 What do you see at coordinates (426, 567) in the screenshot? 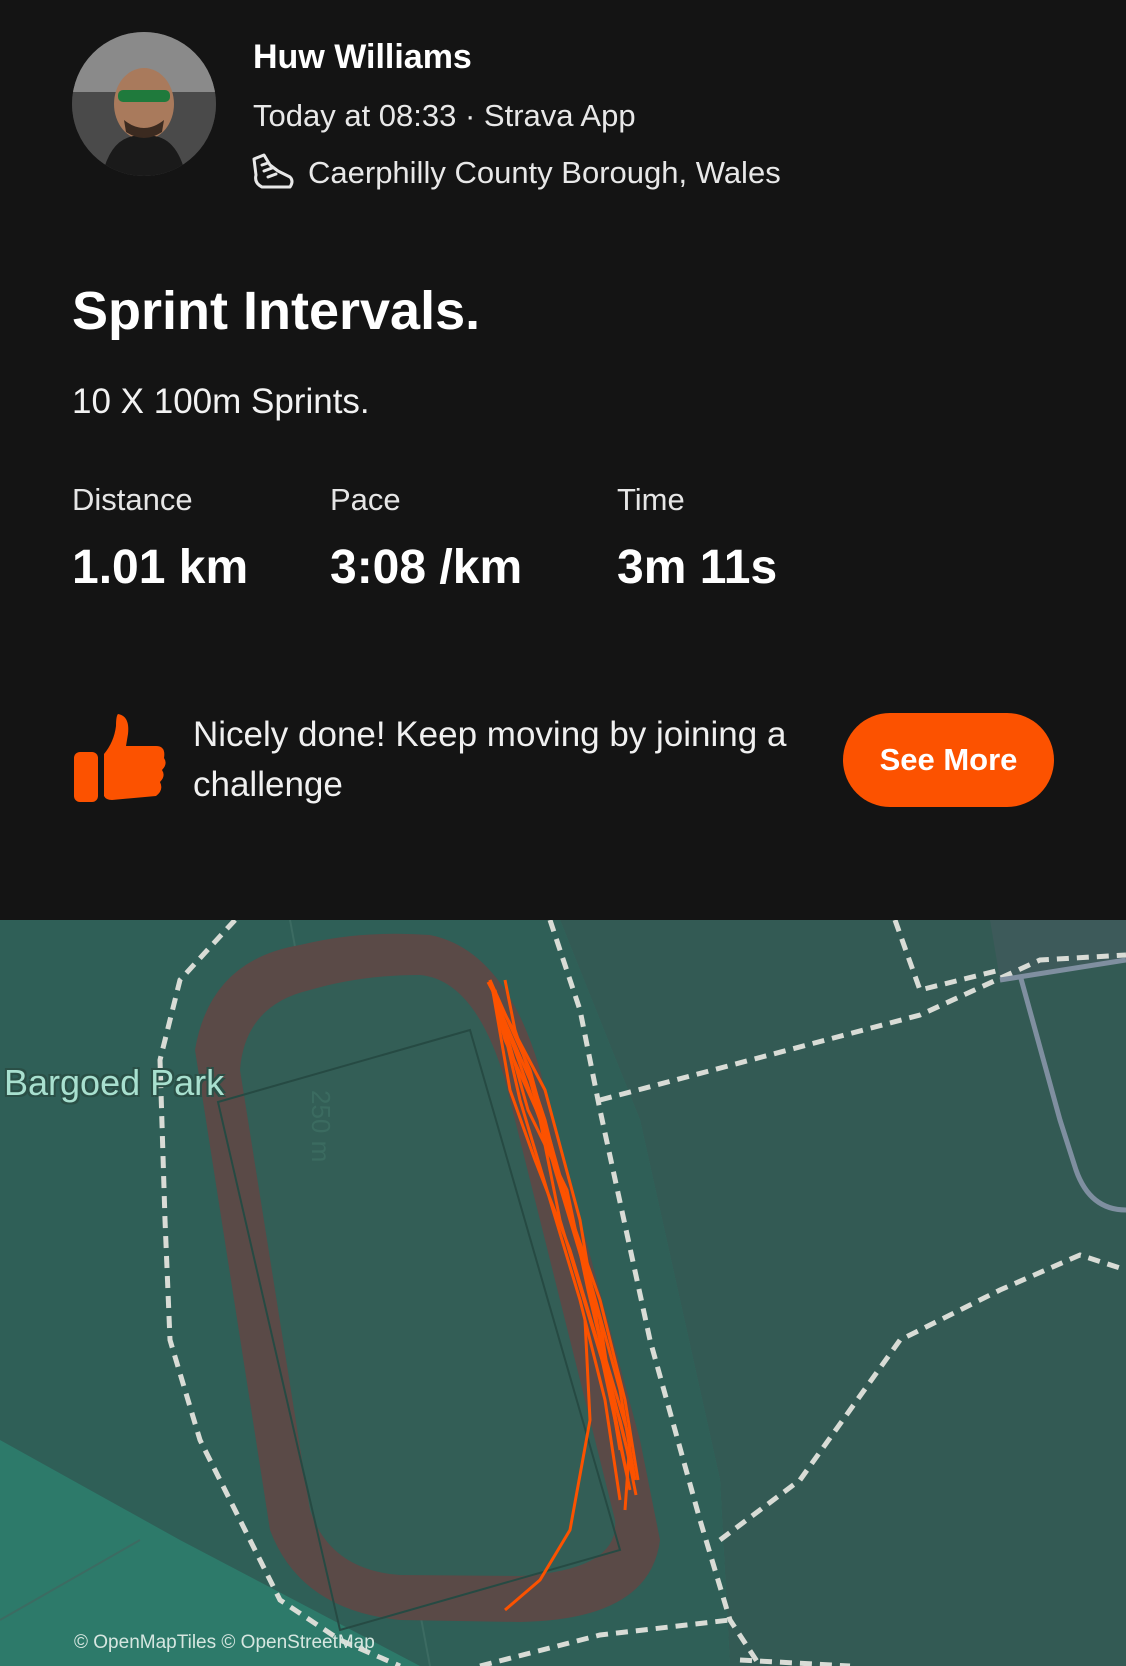
I see `stat-value: 3:08 /km` at bounding box center [426, 567].